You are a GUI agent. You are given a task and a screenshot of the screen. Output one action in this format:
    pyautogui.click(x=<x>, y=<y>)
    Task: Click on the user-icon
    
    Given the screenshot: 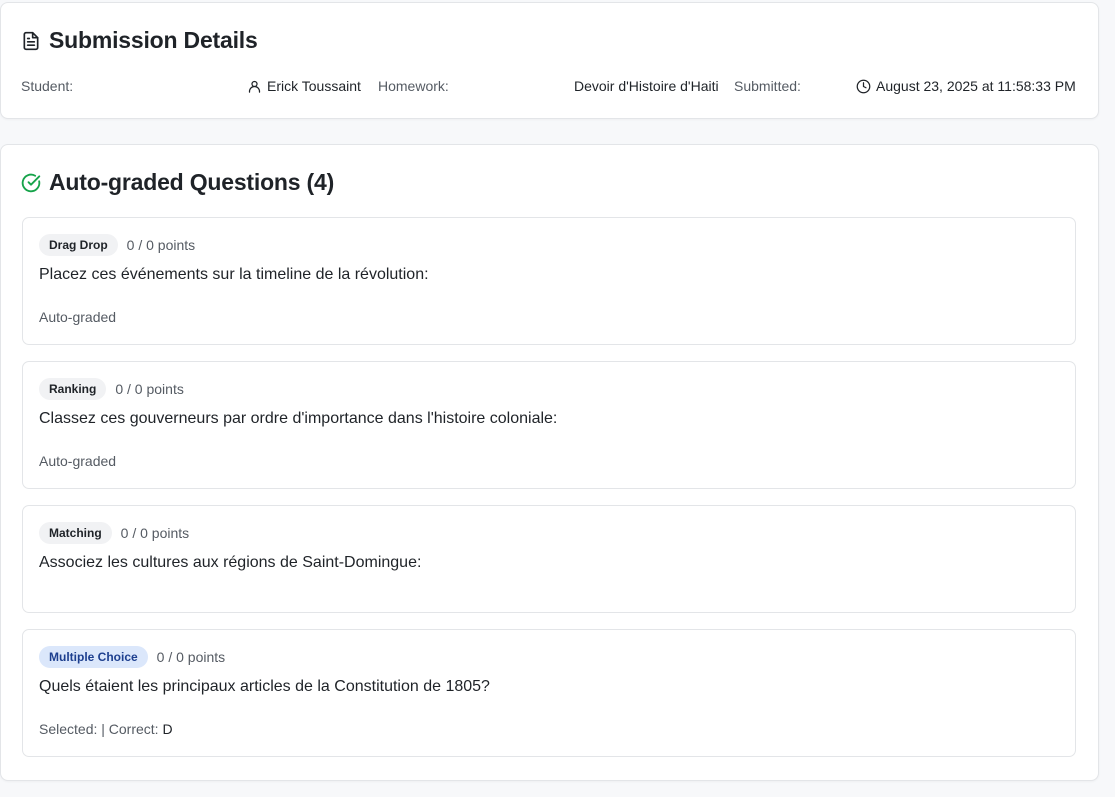 What is the action you would take?
    pyautogui.click(x=254, y=86)
    